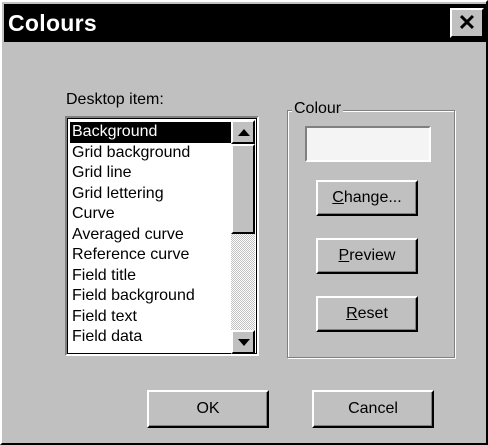  I want to click on ok-button: OK, so click(208, 409).